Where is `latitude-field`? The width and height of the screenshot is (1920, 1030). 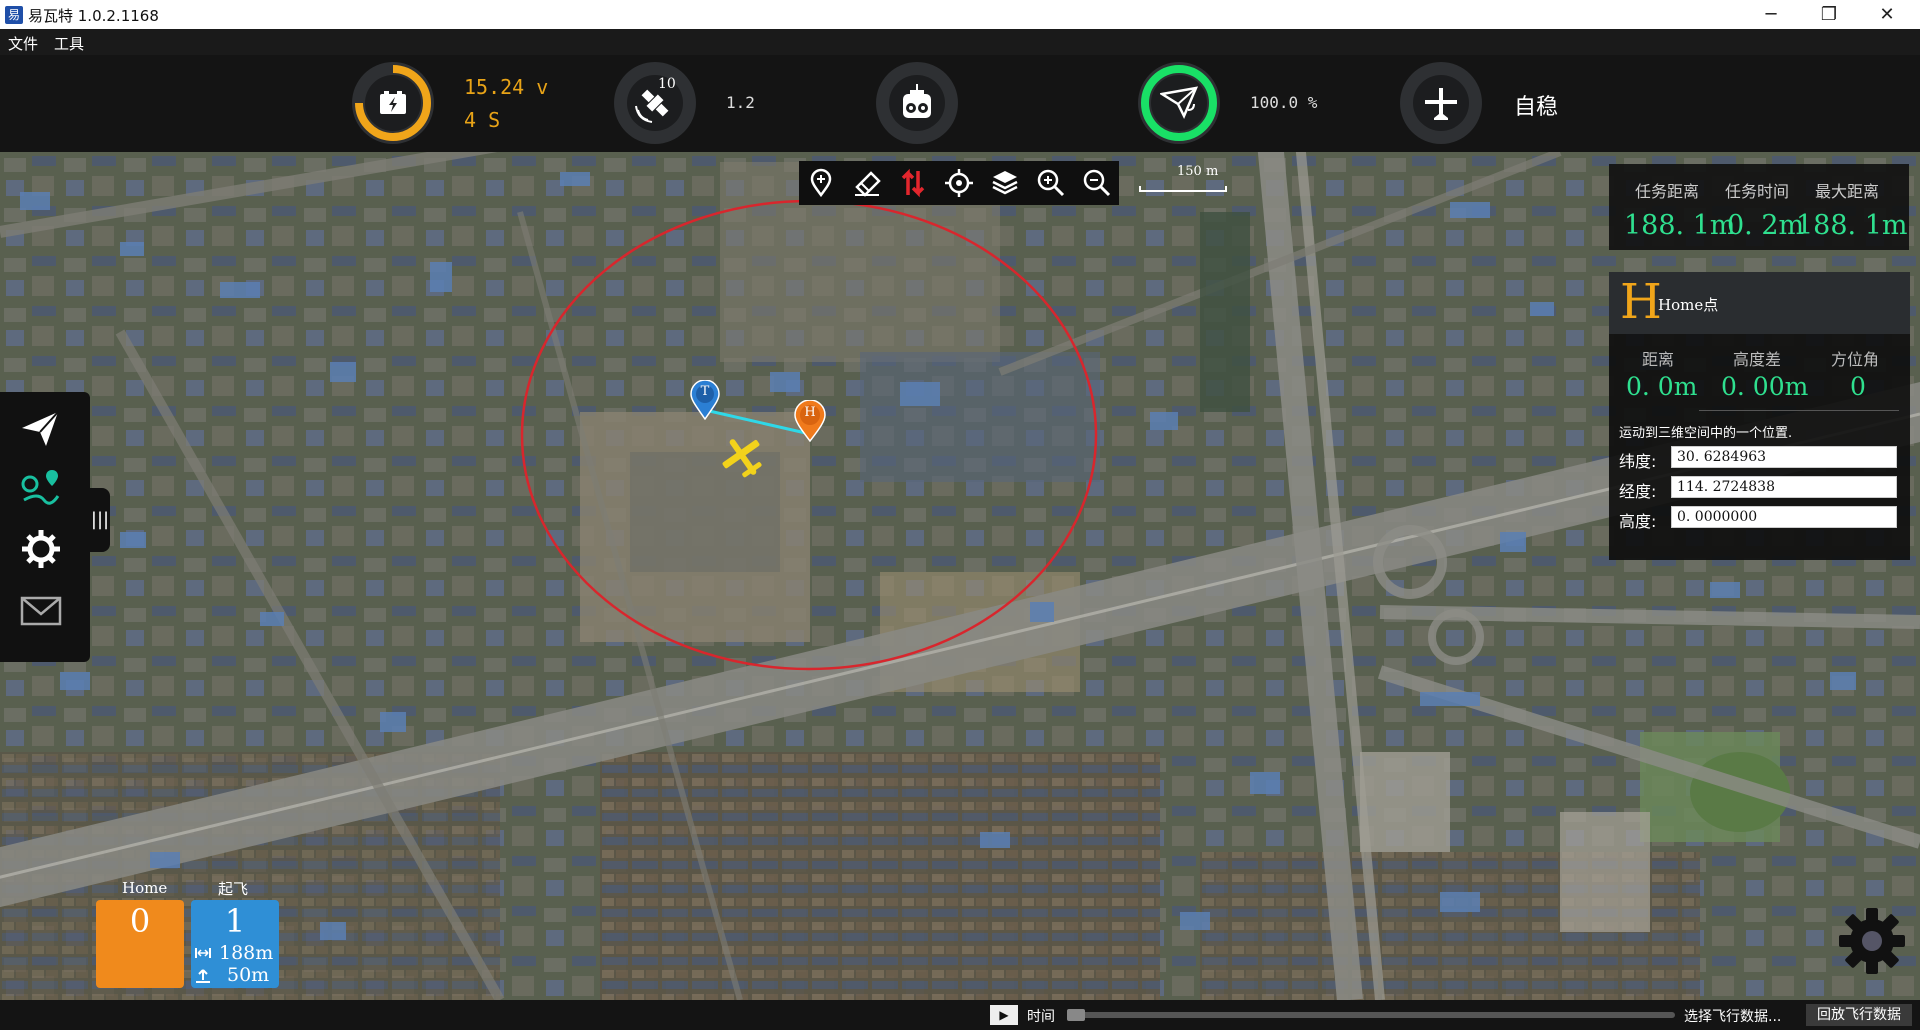
latitude-field is located at coordinates (1784, 457).